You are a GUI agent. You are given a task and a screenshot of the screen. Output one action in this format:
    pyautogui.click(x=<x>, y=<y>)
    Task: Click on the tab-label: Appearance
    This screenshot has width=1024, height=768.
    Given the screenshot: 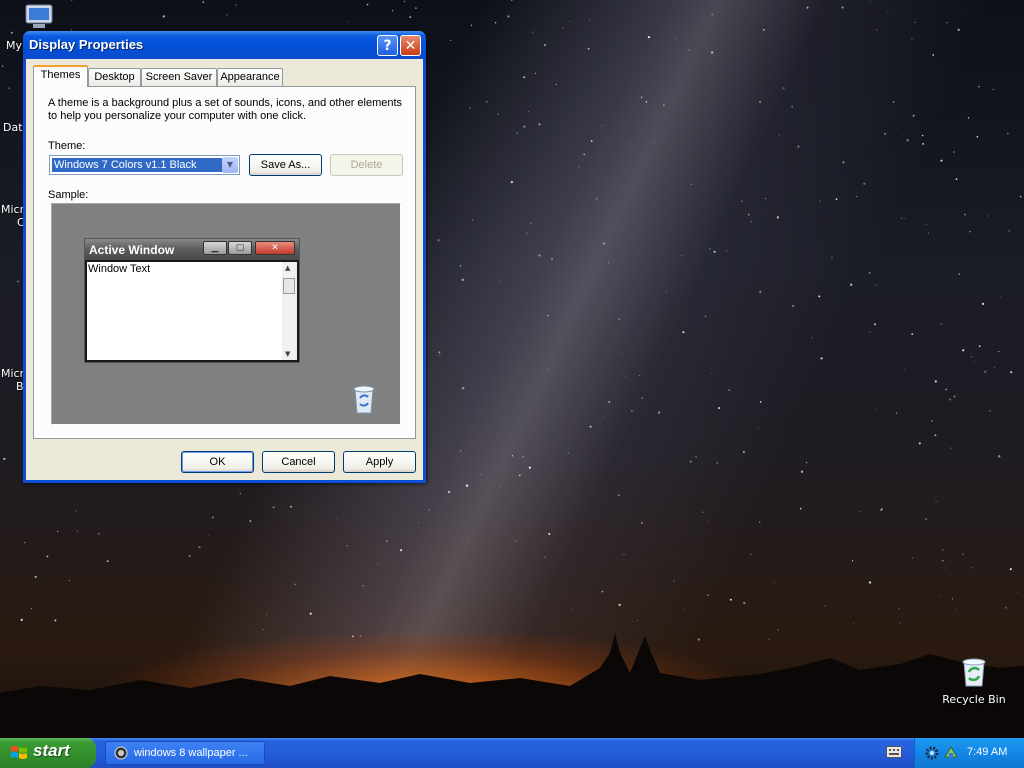 What is the action you would take?
    pyautogui.click(x=250, y=77)
    